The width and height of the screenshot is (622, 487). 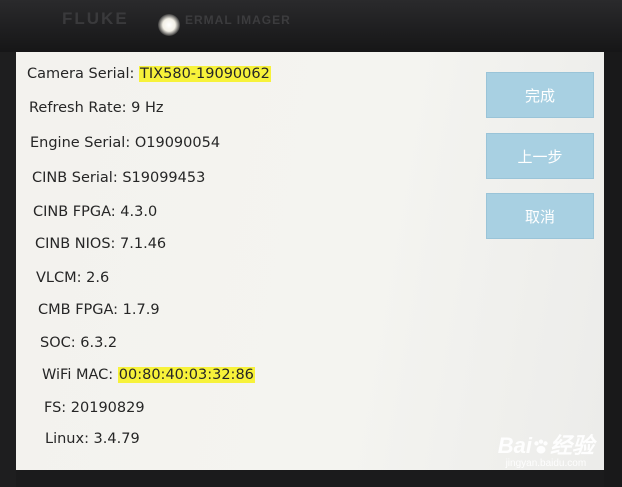 I want to click on camera-serial-value: TIX580-19090062, so click(x=205, y=74).